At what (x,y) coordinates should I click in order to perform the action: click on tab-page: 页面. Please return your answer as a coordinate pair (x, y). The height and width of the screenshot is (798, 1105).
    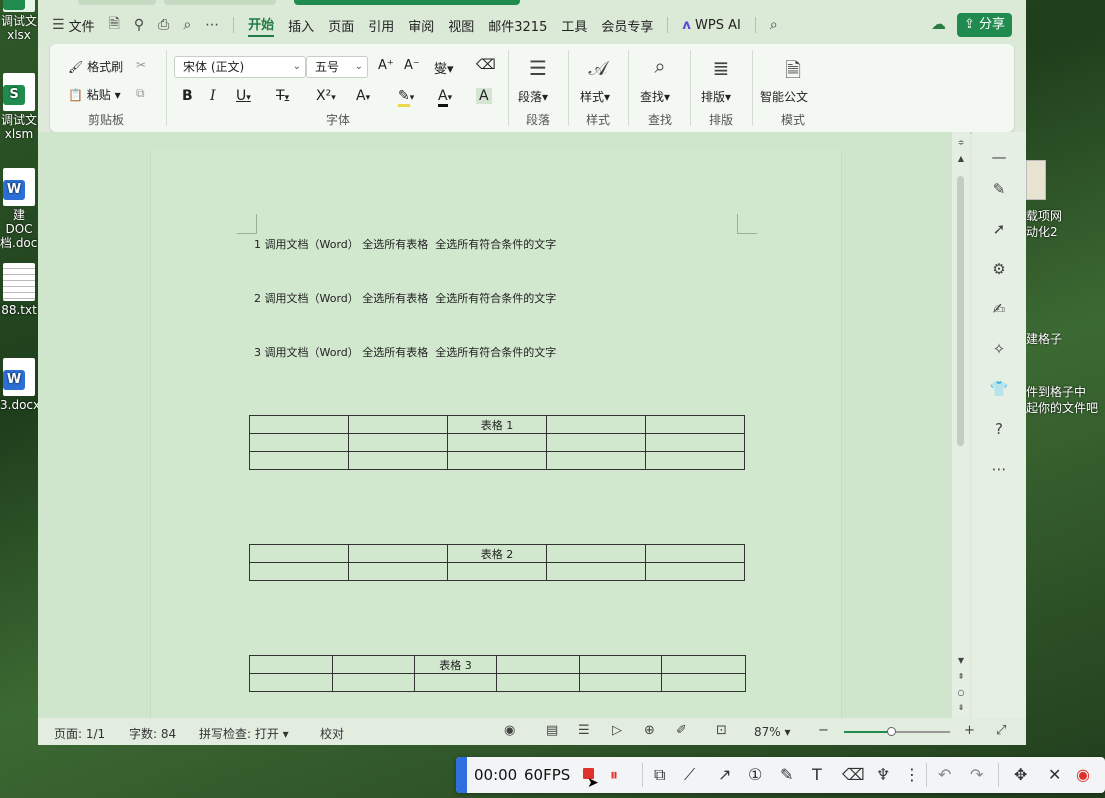
    Looking at the image, I should click on (341, 25).